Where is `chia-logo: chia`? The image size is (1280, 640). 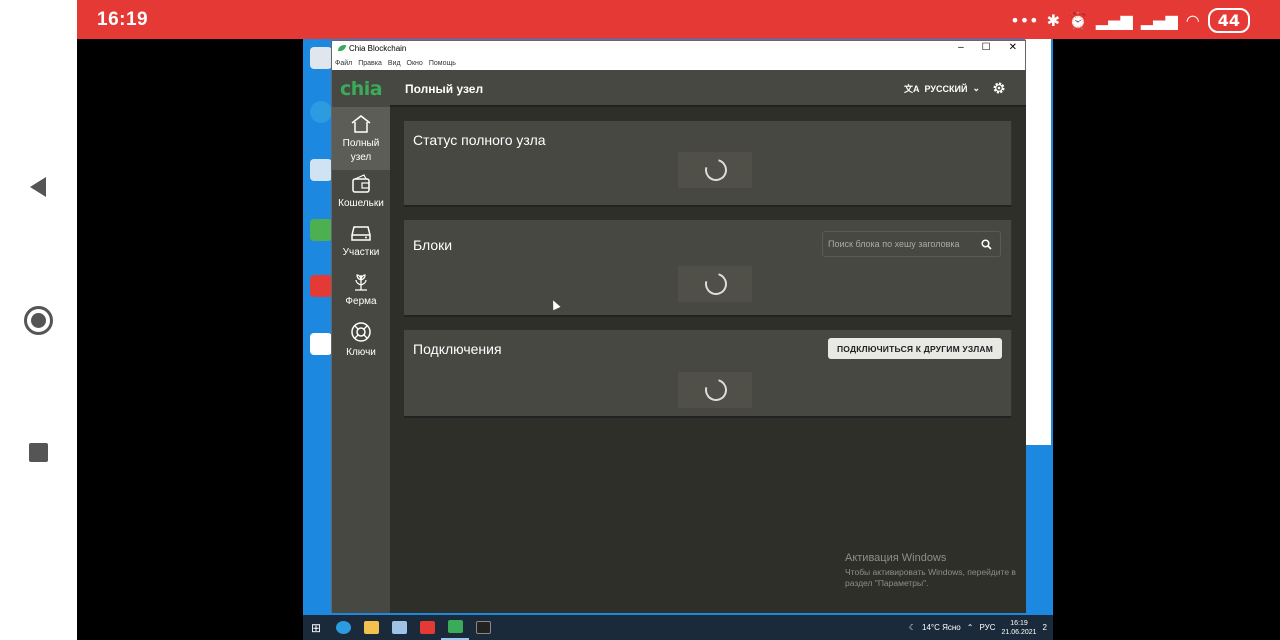 chia-logo: chia is located at coordinates (361, 88).